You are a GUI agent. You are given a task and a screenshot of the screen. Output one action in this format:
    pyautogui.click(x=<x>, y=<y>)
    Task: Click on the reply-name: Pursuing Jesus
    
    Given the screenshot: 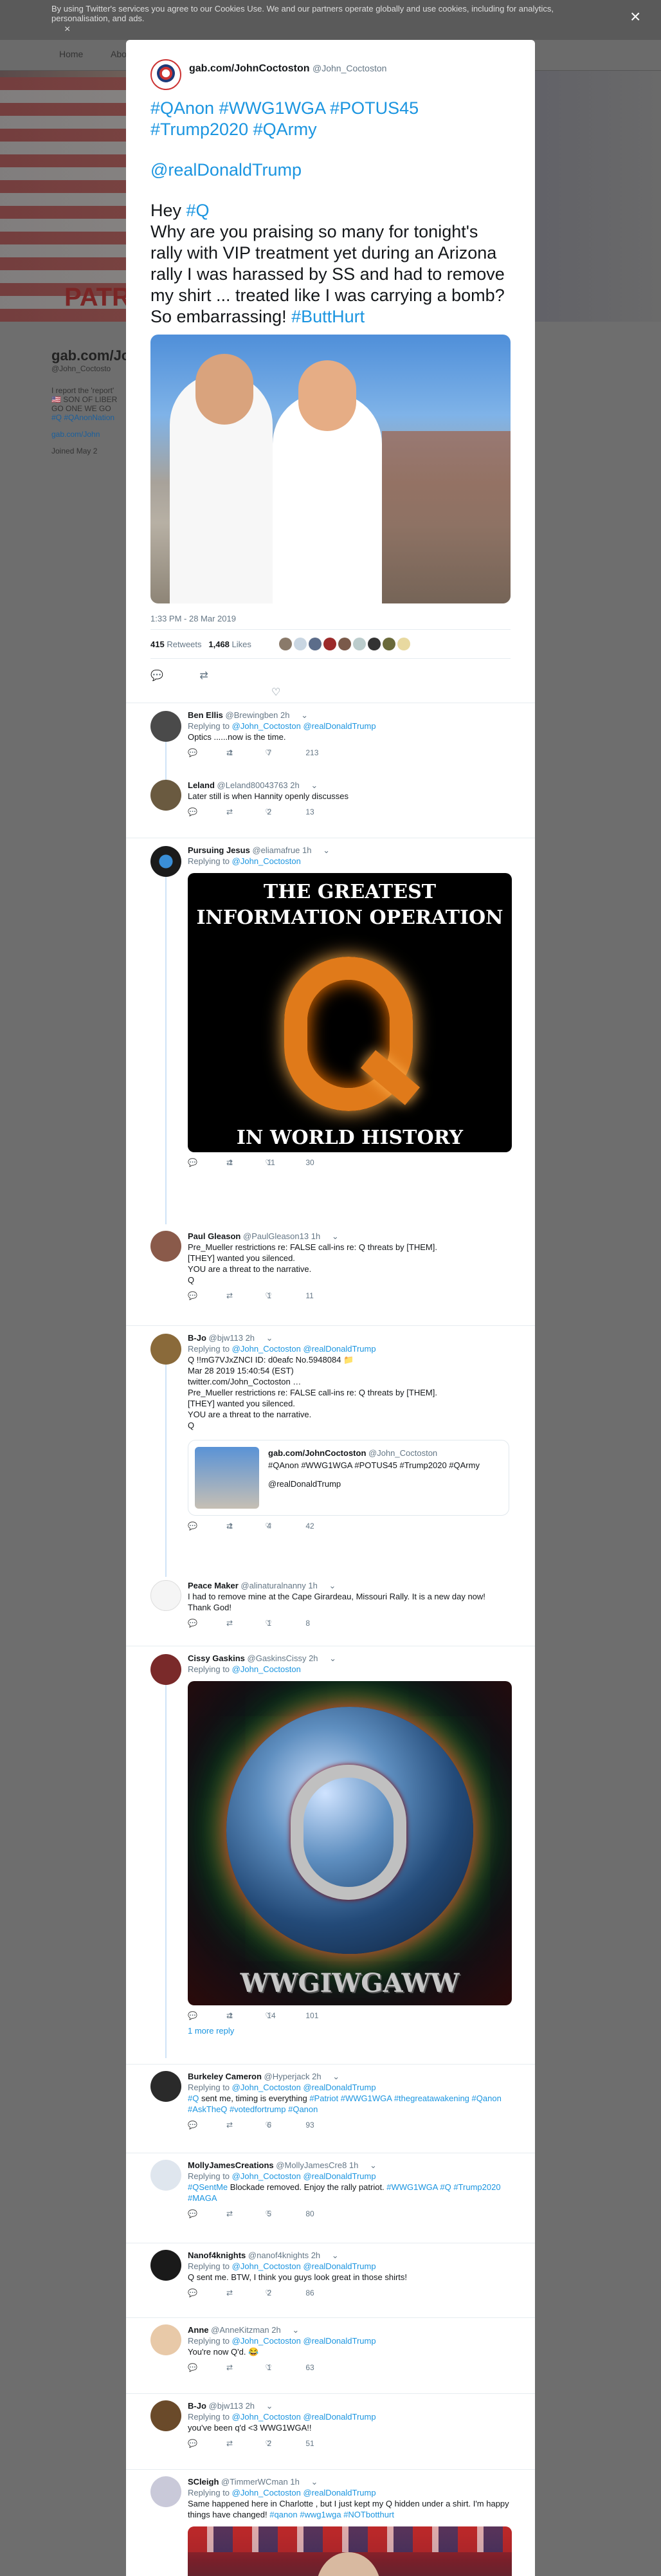 What is the action you would take?
    pyautogui.click(x=219, y=850)
    